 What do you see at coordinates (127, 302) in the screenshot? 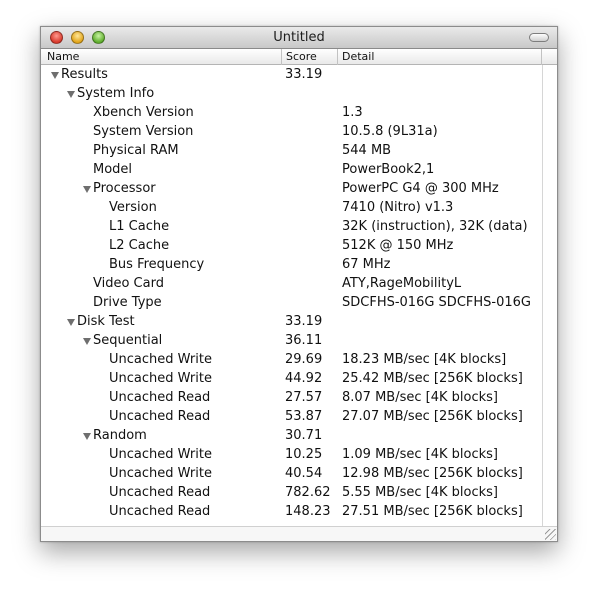
I see `row-name: Drive Type` at bounding box center [127, 302].